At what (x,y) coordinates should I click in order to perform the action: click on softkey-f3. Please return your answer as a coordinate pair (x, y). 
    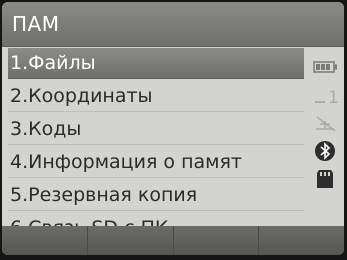
    Looking at the image, I should click on (216, 240).